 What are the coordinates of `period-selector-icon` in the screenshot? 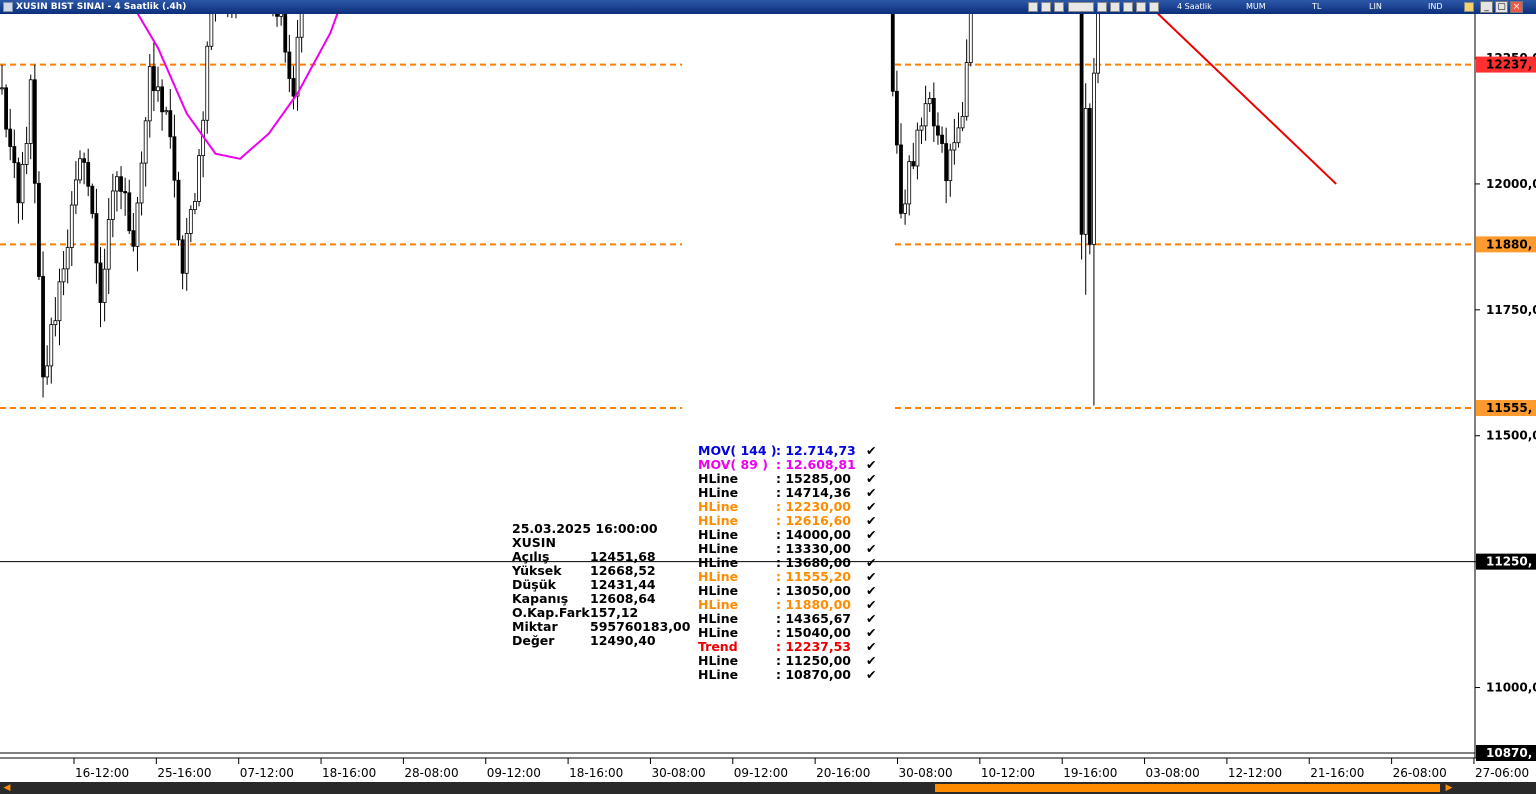 It's located at (1081, 7).